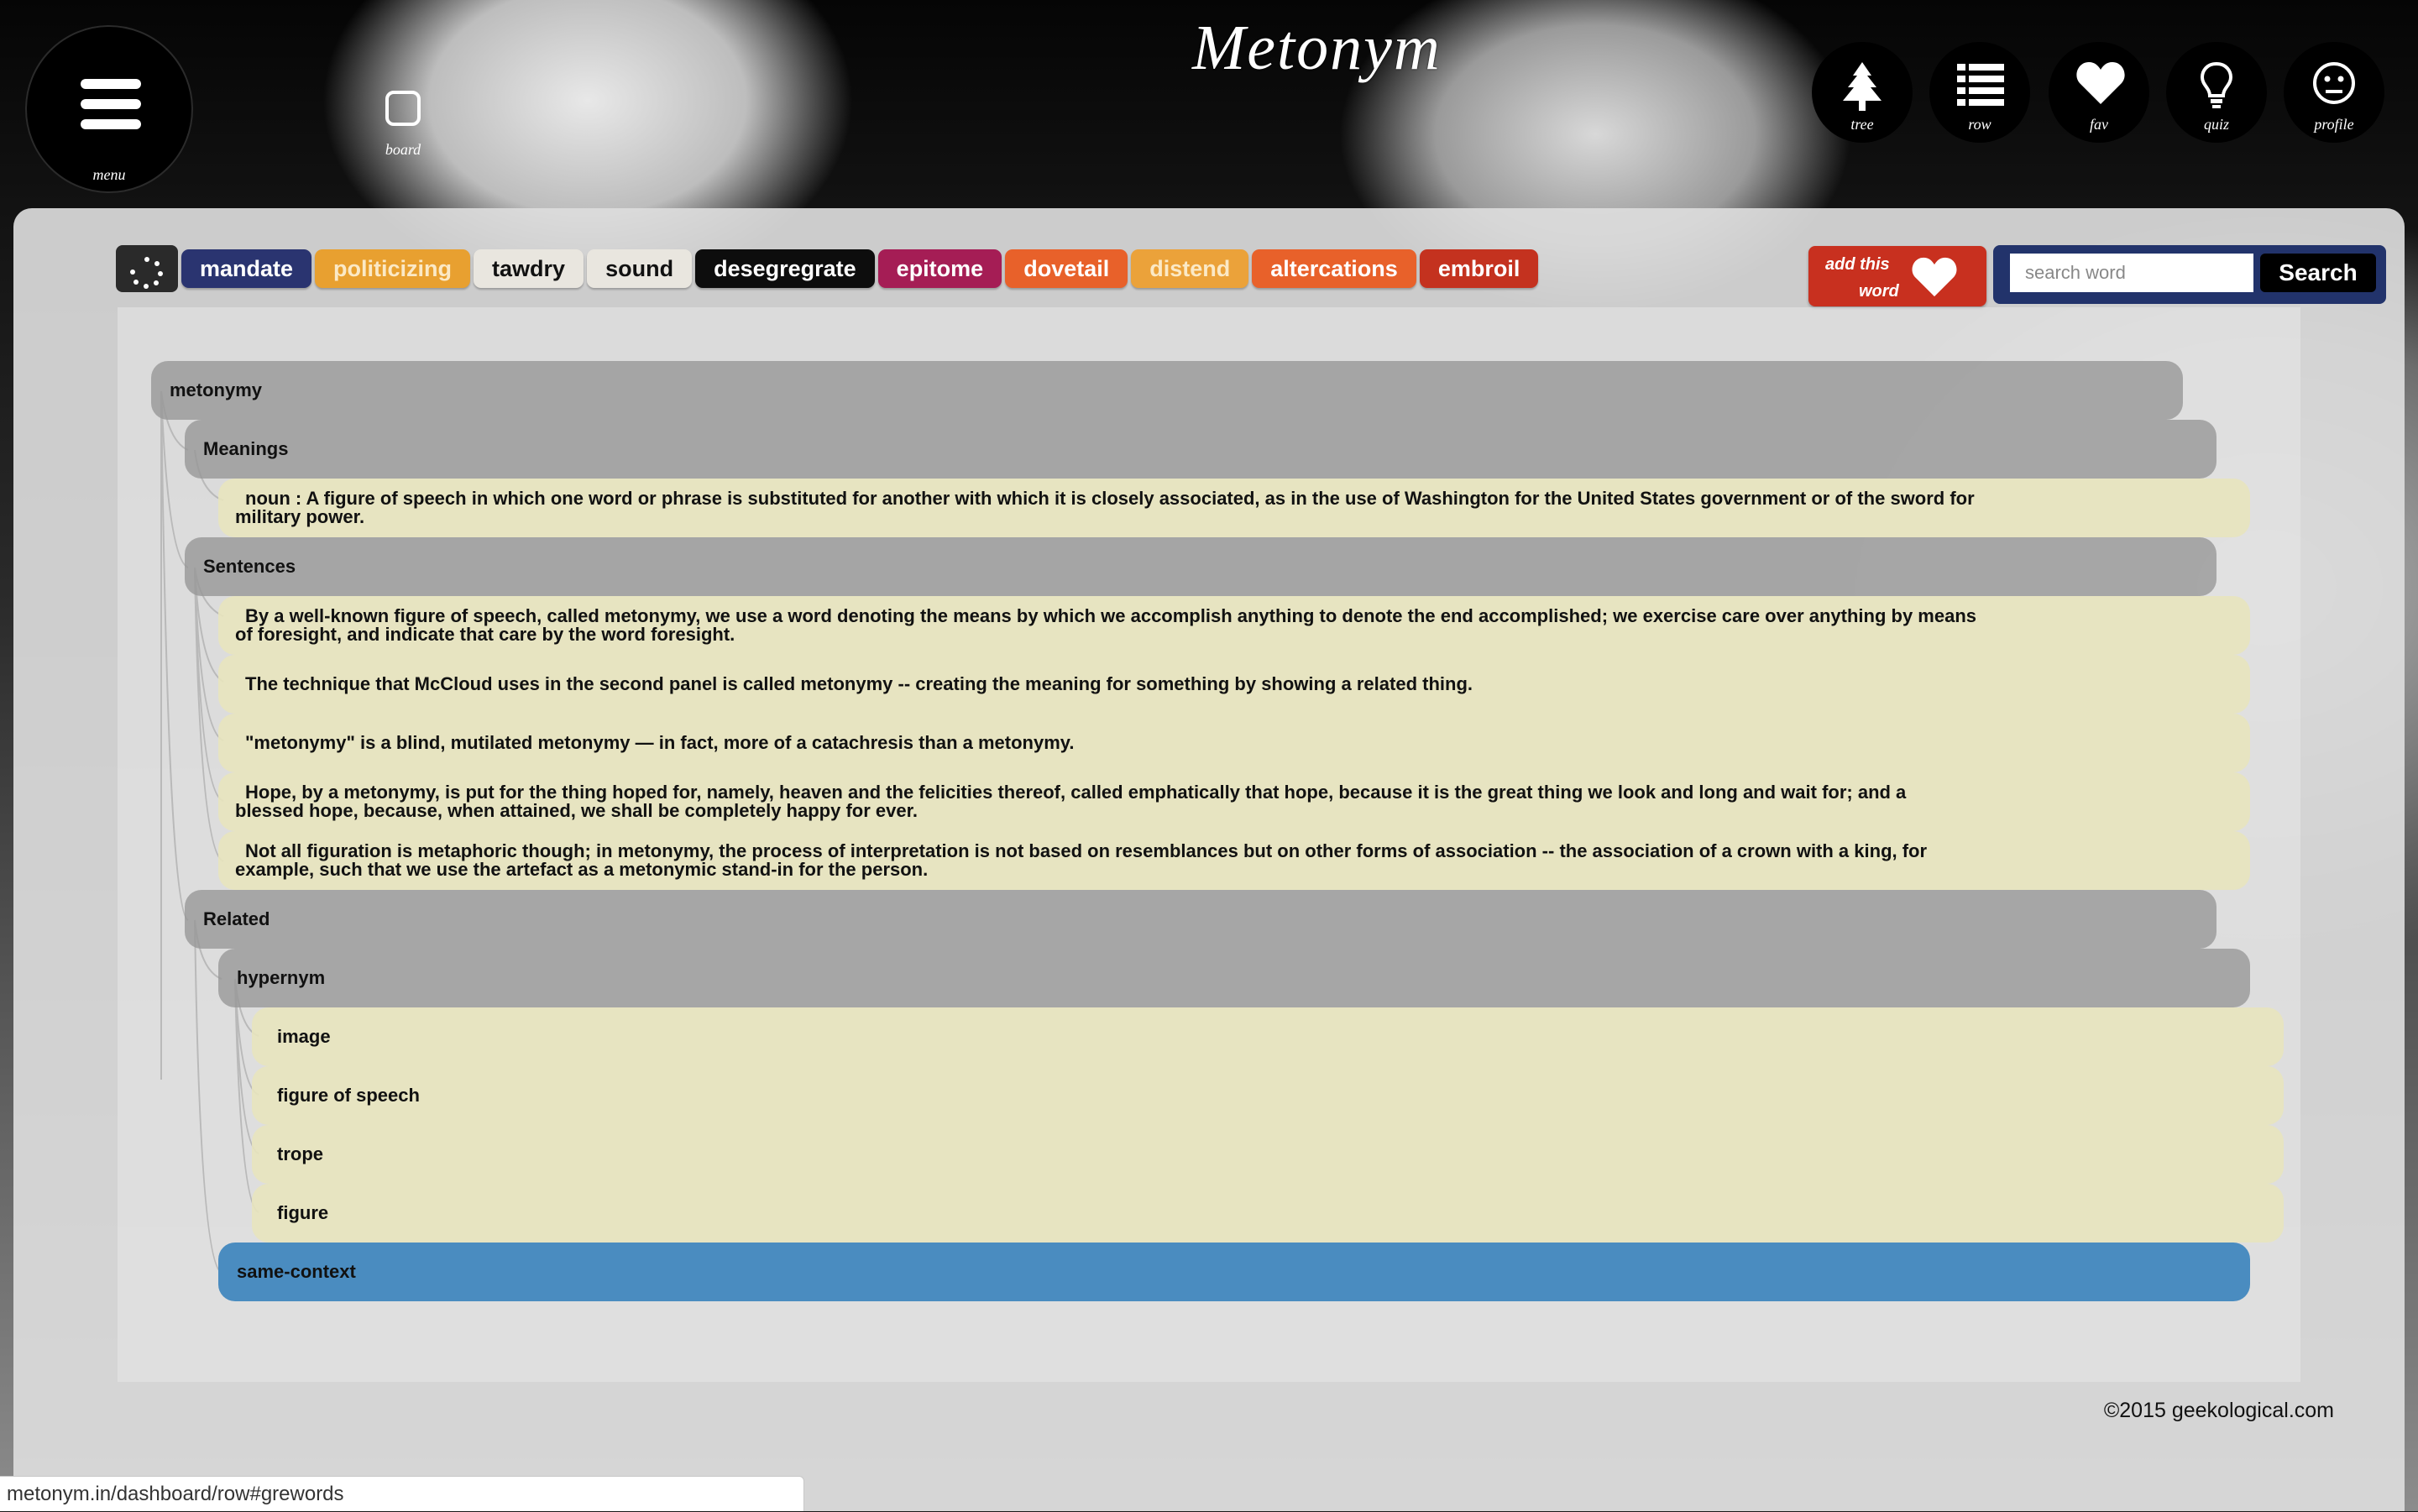  I want to click on board-button: board, so click(403, 125).